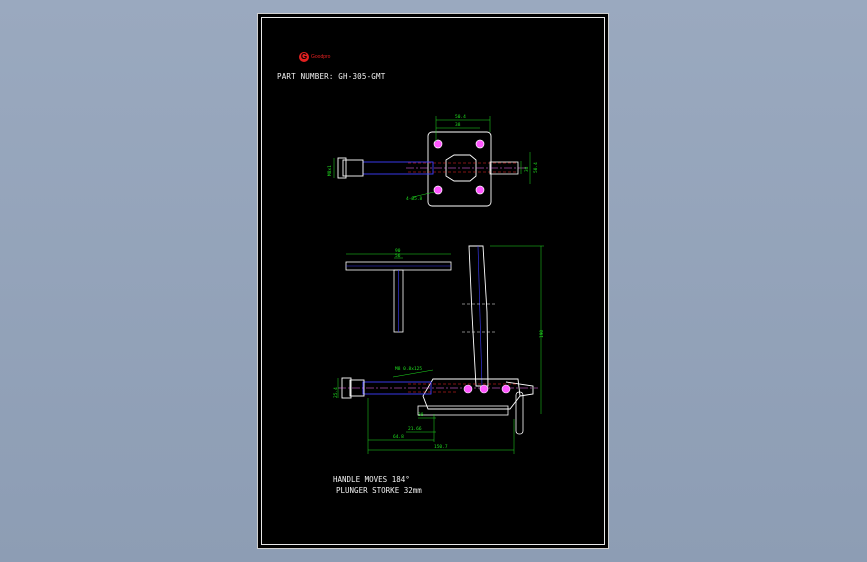  What do you see at coordinates (460, 117) in the screenshot?
I see `dim-top-outer: 50.4` at bounding box center [460, 117].